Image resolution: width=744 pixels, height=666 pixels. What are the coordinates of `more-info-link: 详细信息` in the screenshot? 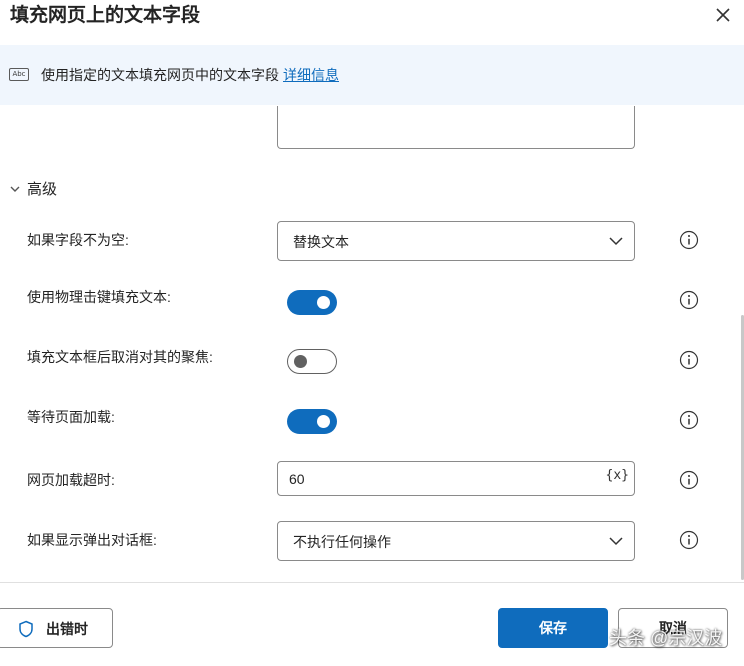 It's located at (311, 75).